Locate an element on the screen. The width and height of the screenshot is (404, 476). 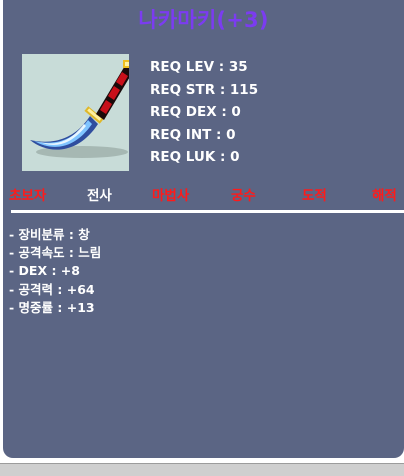
req-dex: REQ DEX : 0 is located at coordinates (195, 112).